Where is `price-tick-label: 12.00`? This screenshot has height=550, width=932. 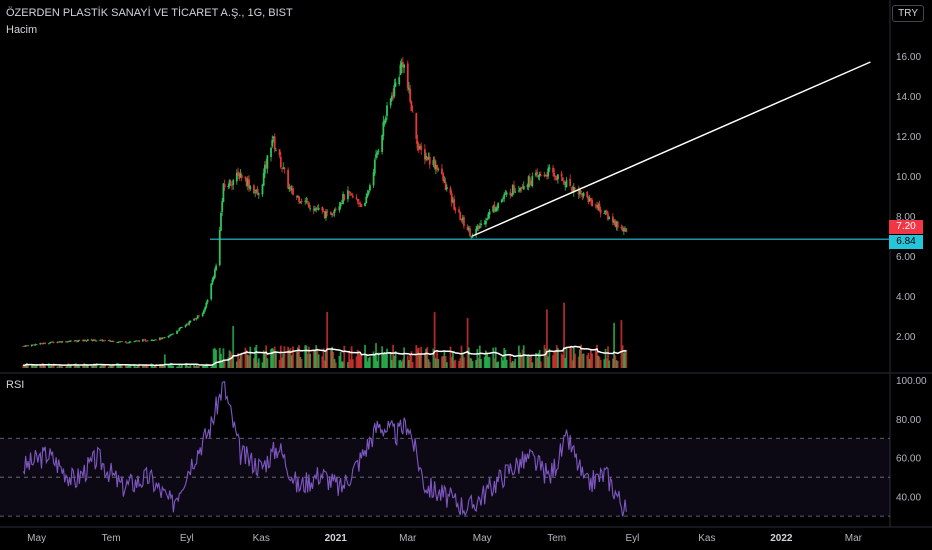
price-tick-label: 12.00 is located at coordinates (908, 137).